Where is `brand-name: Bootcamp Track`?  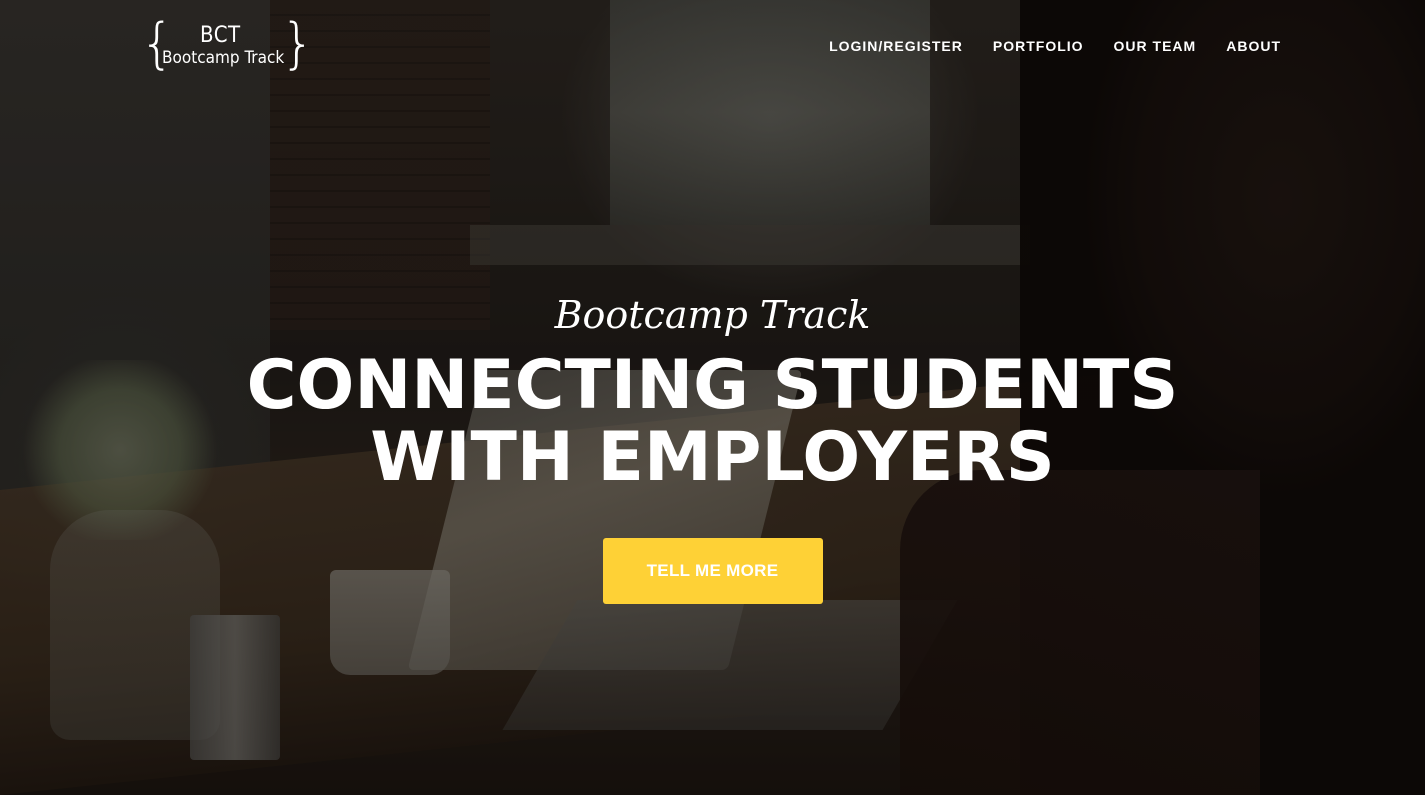
brand-name: Bootcamp Track is located at coordinates (223, 58).